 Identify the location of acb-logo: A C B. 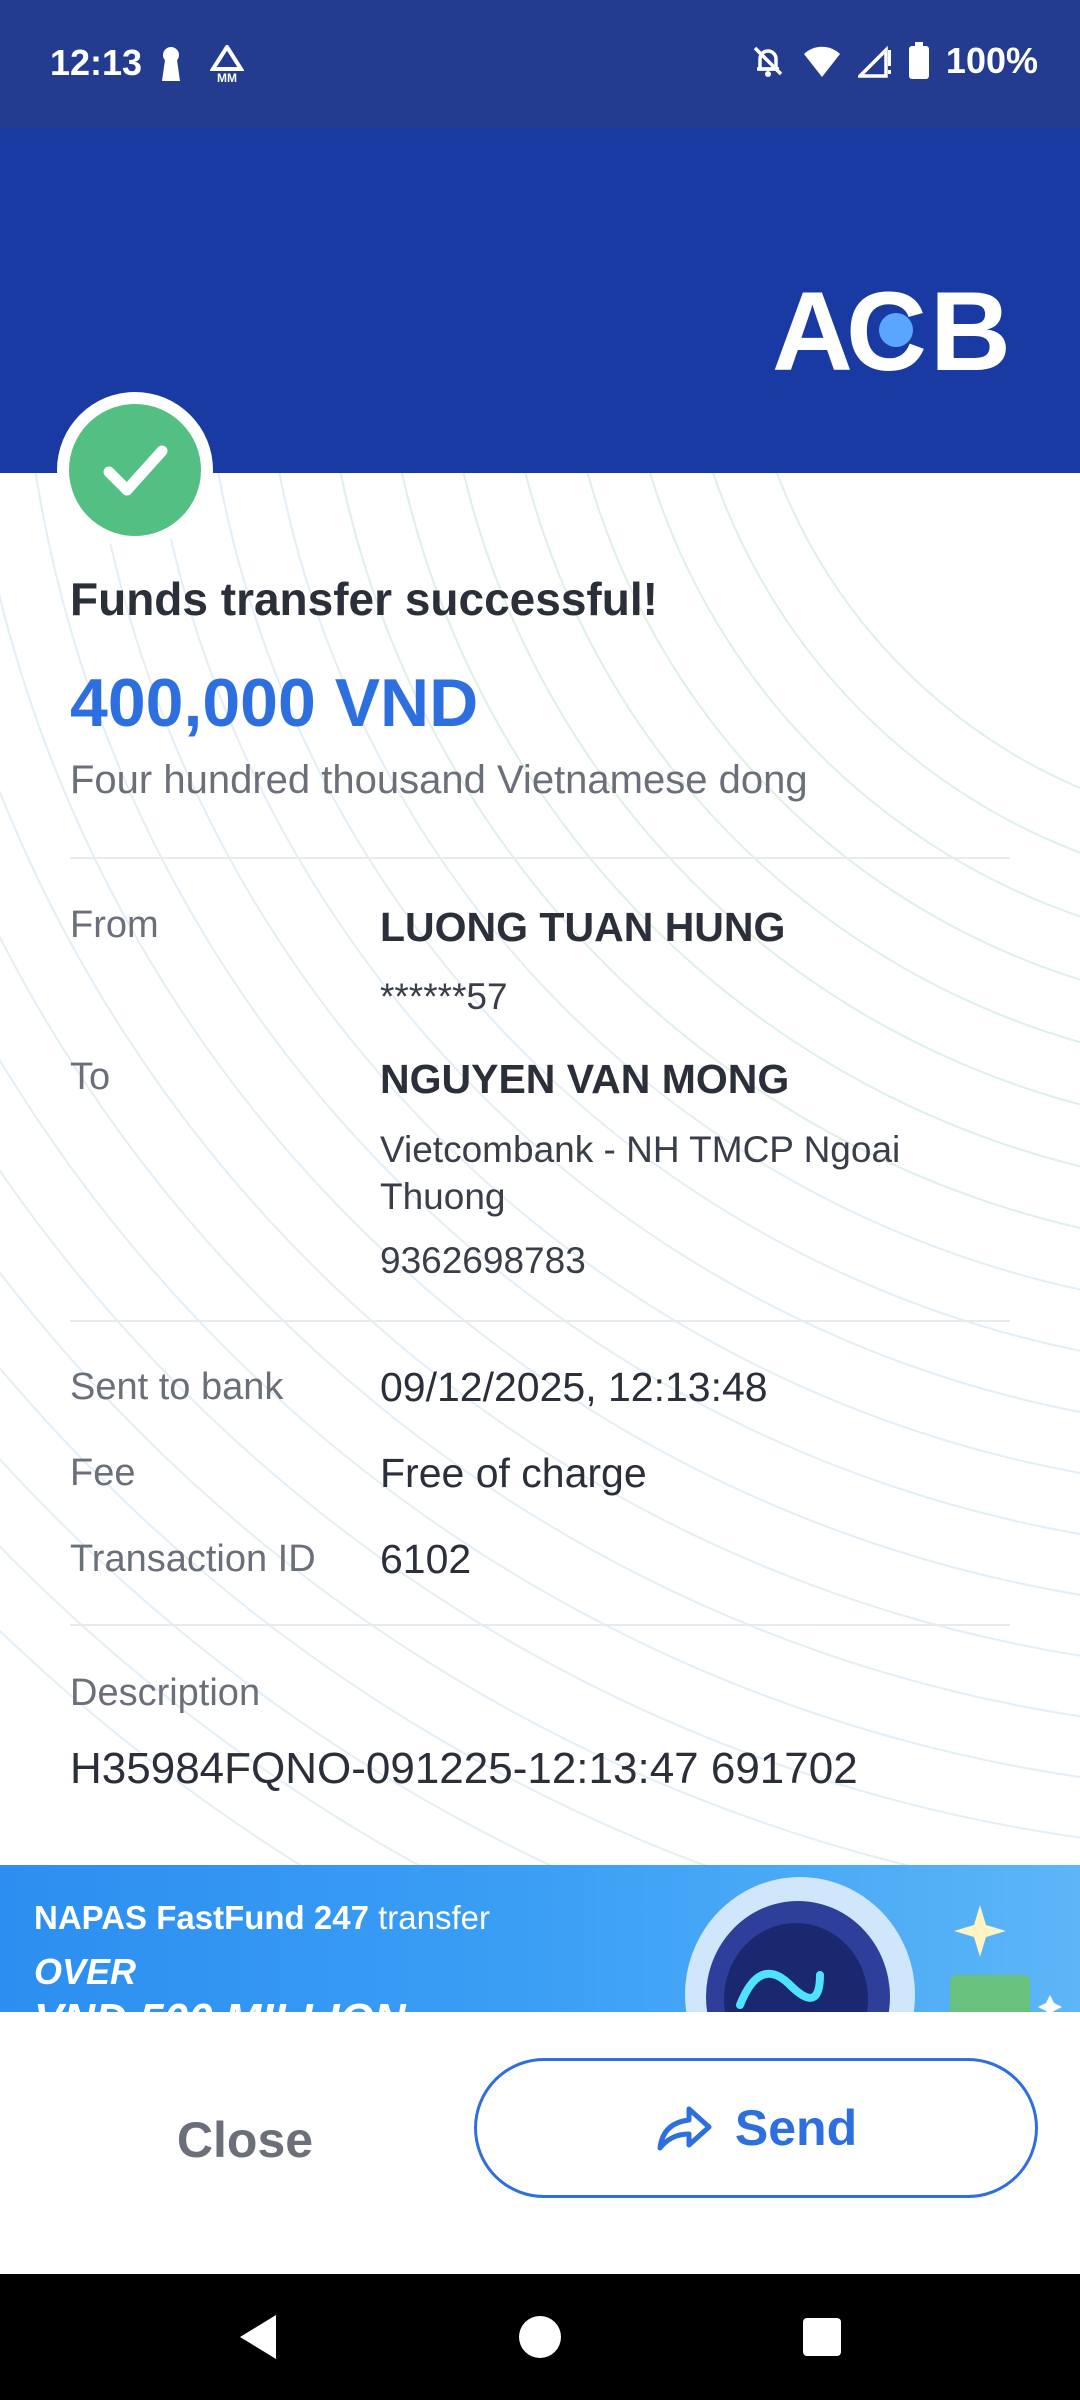
(891, 333).